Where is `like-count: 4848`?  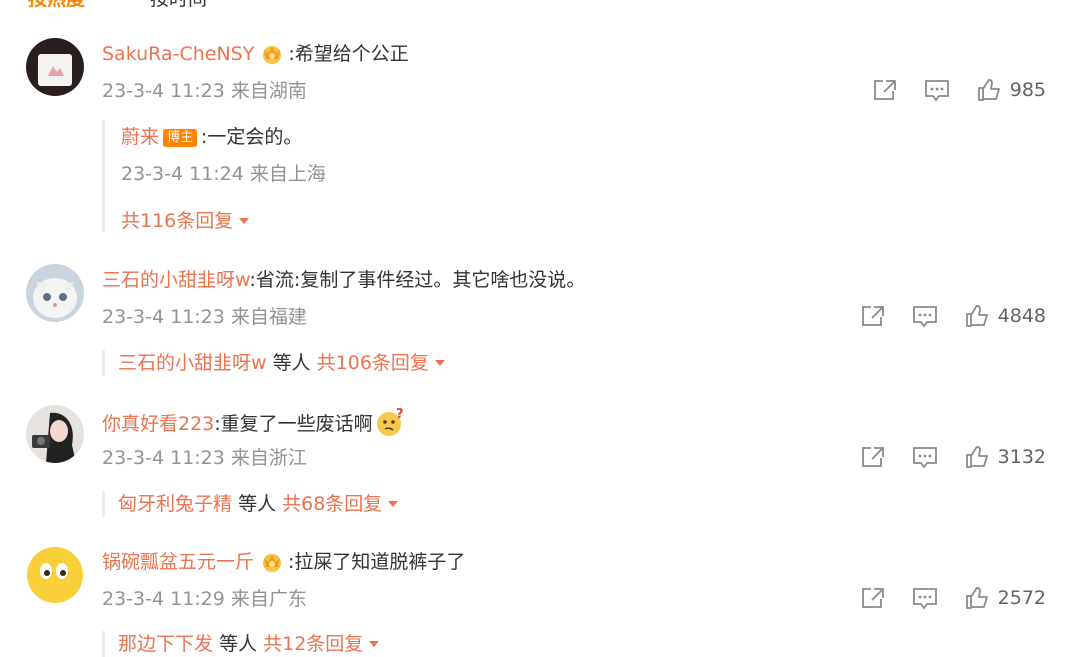
like-count: 4848 is located at coordinates (1021, 316).